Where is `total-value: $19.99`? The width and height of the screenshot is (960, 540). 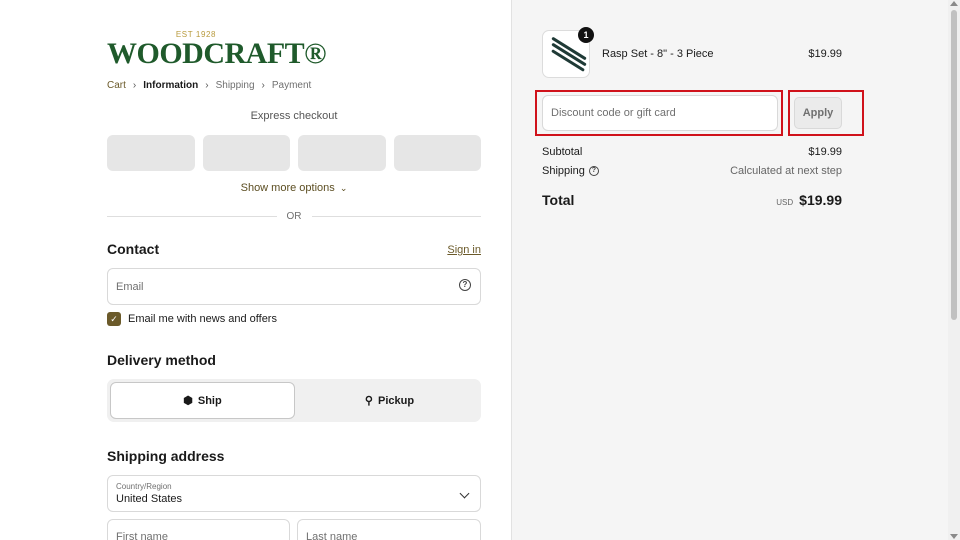
total-value: $19.99 is located at coordinates (820, 200).